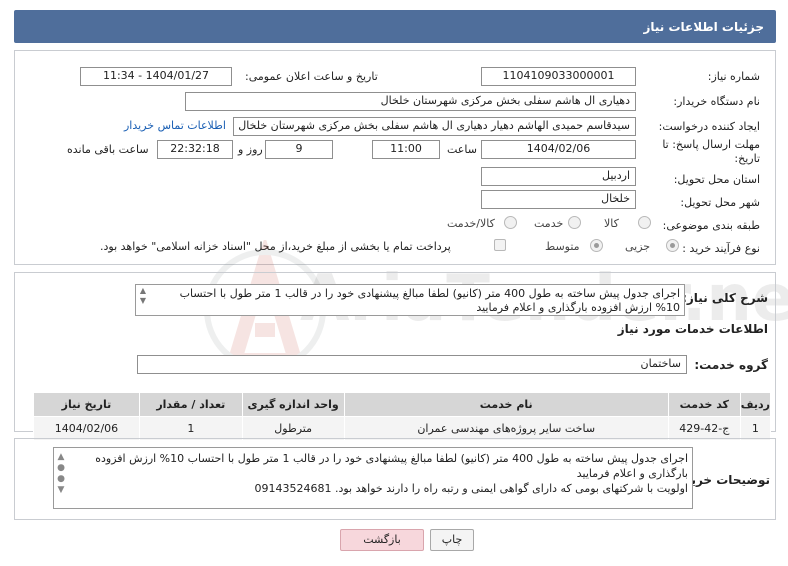 The image size is (788, 566). I want to click on col-qty-header: تعداد / مقدار, so click(190, 404).